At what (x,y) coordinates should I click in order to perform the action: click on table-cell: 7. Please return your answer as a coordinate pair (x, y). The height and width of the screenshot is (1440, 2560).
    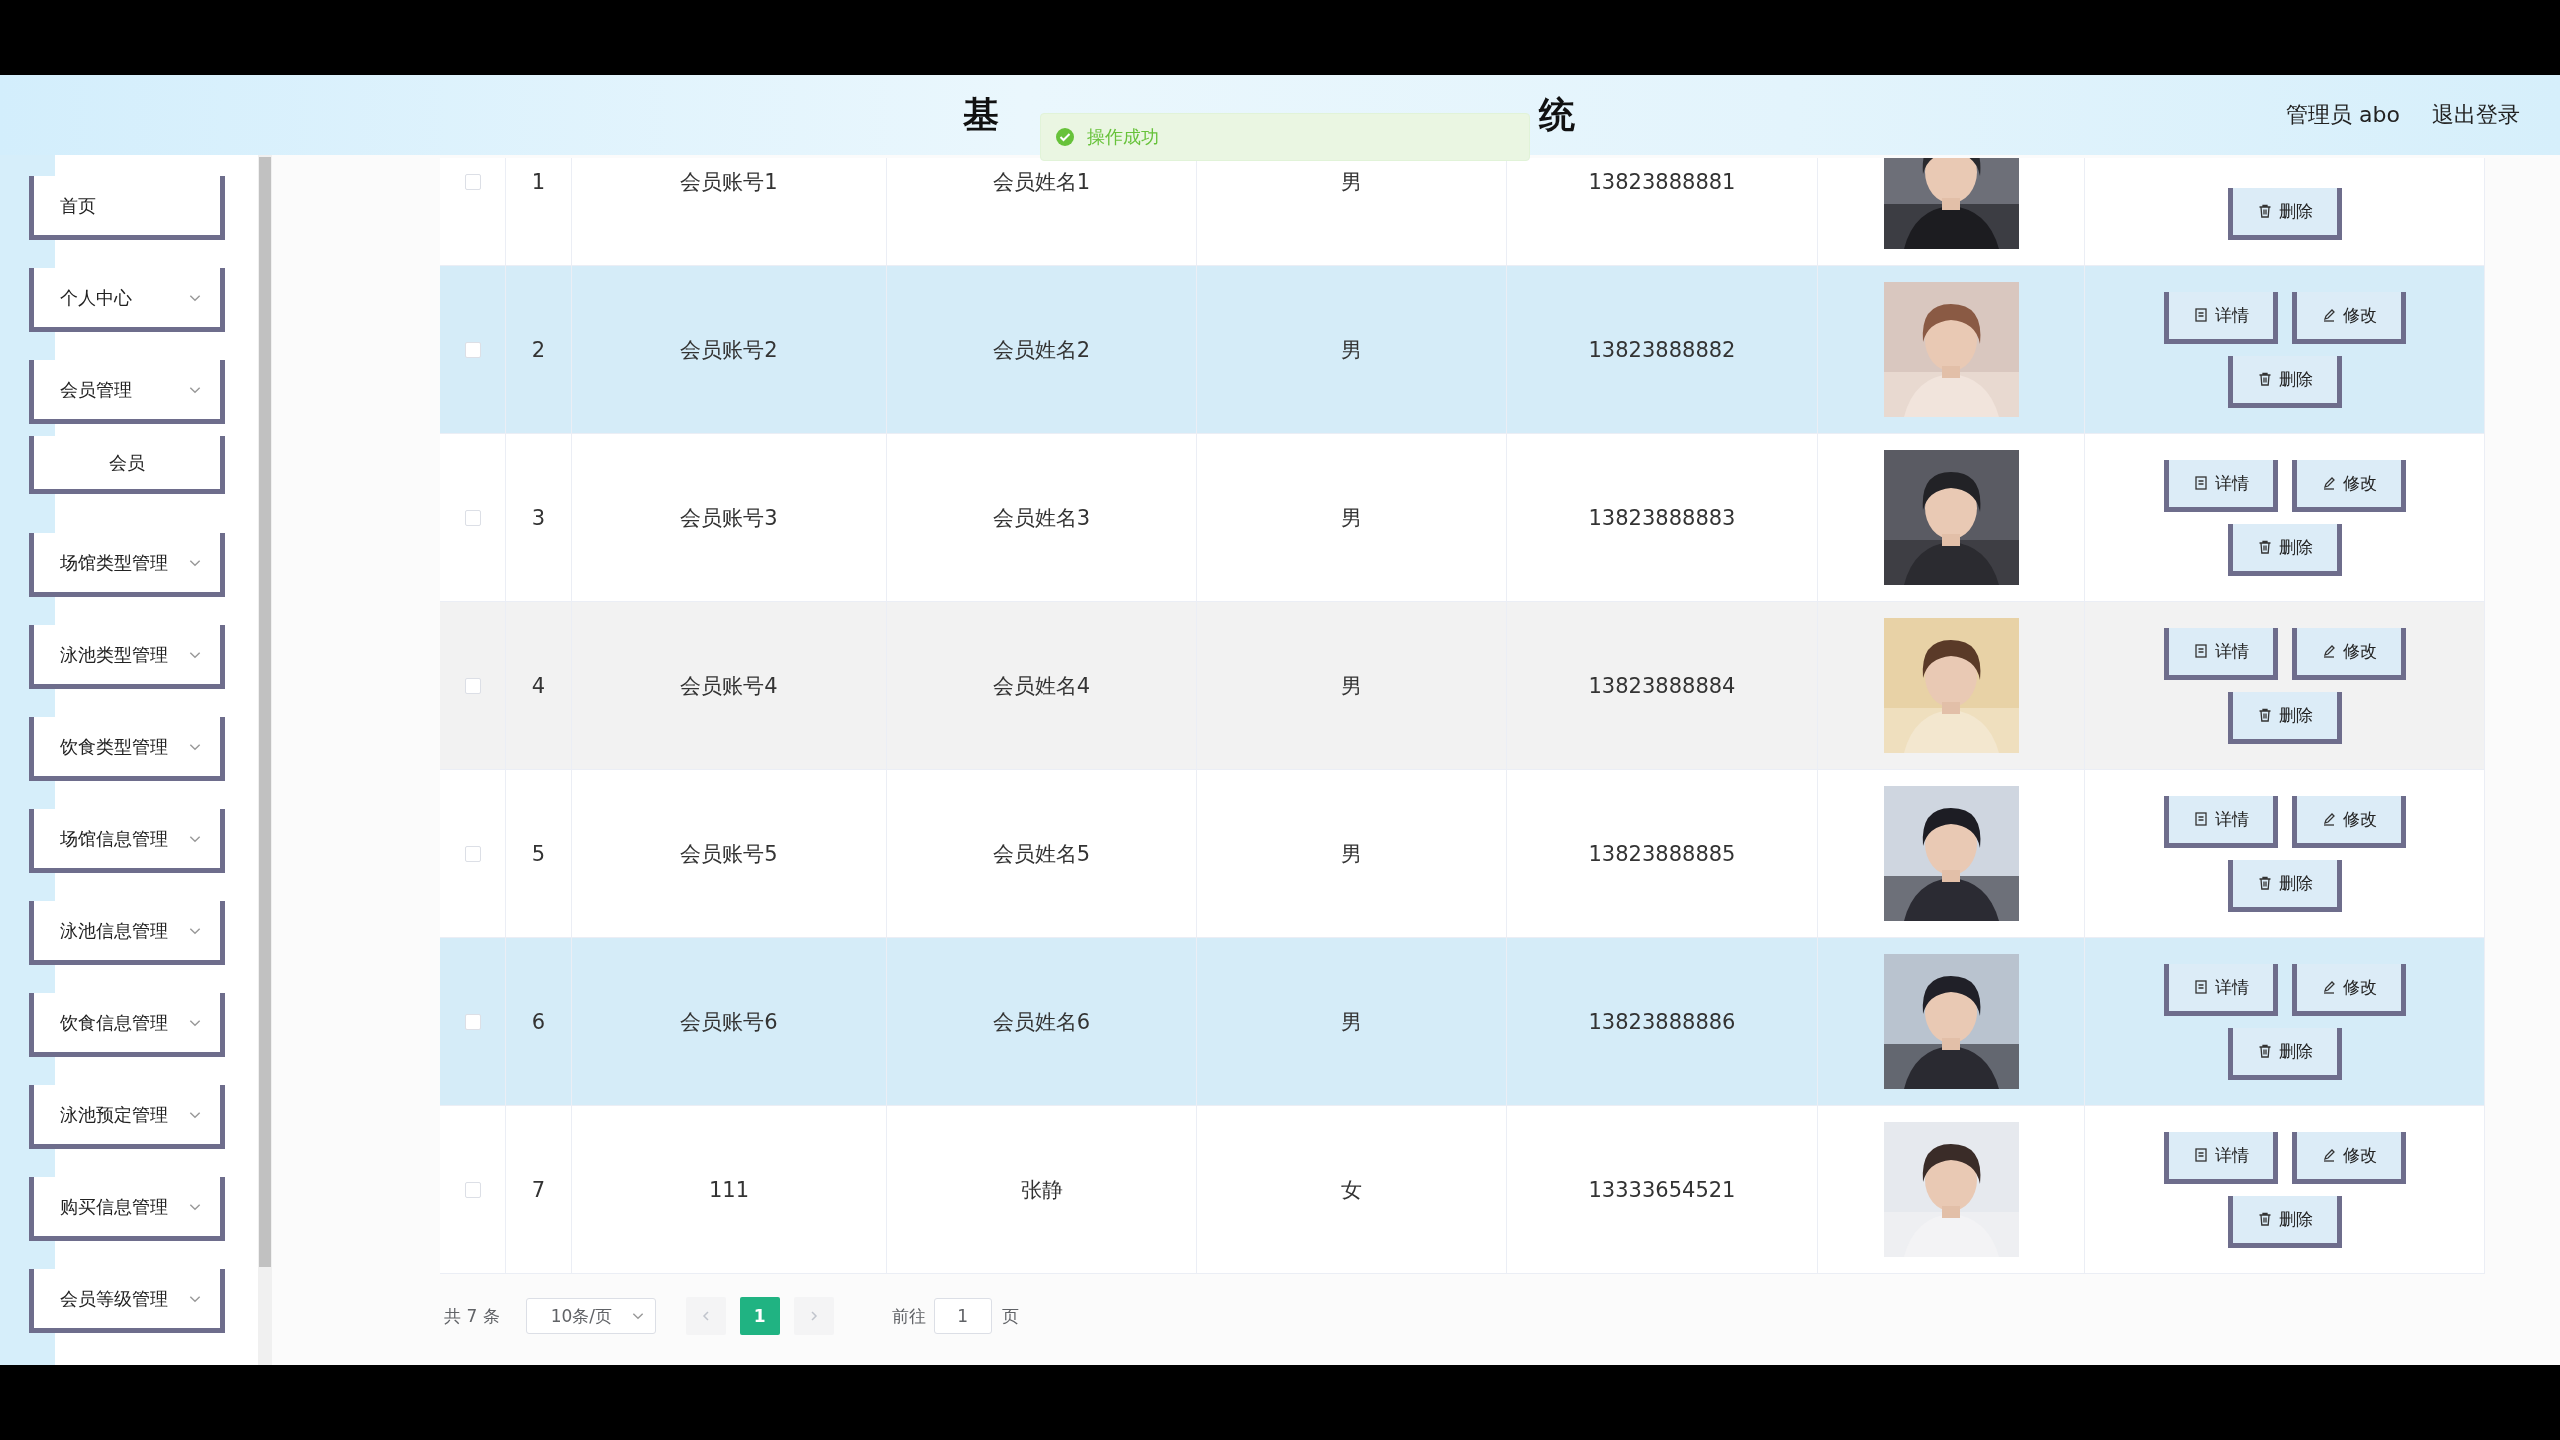
    Looking at the image, I should click on (538, 1189).